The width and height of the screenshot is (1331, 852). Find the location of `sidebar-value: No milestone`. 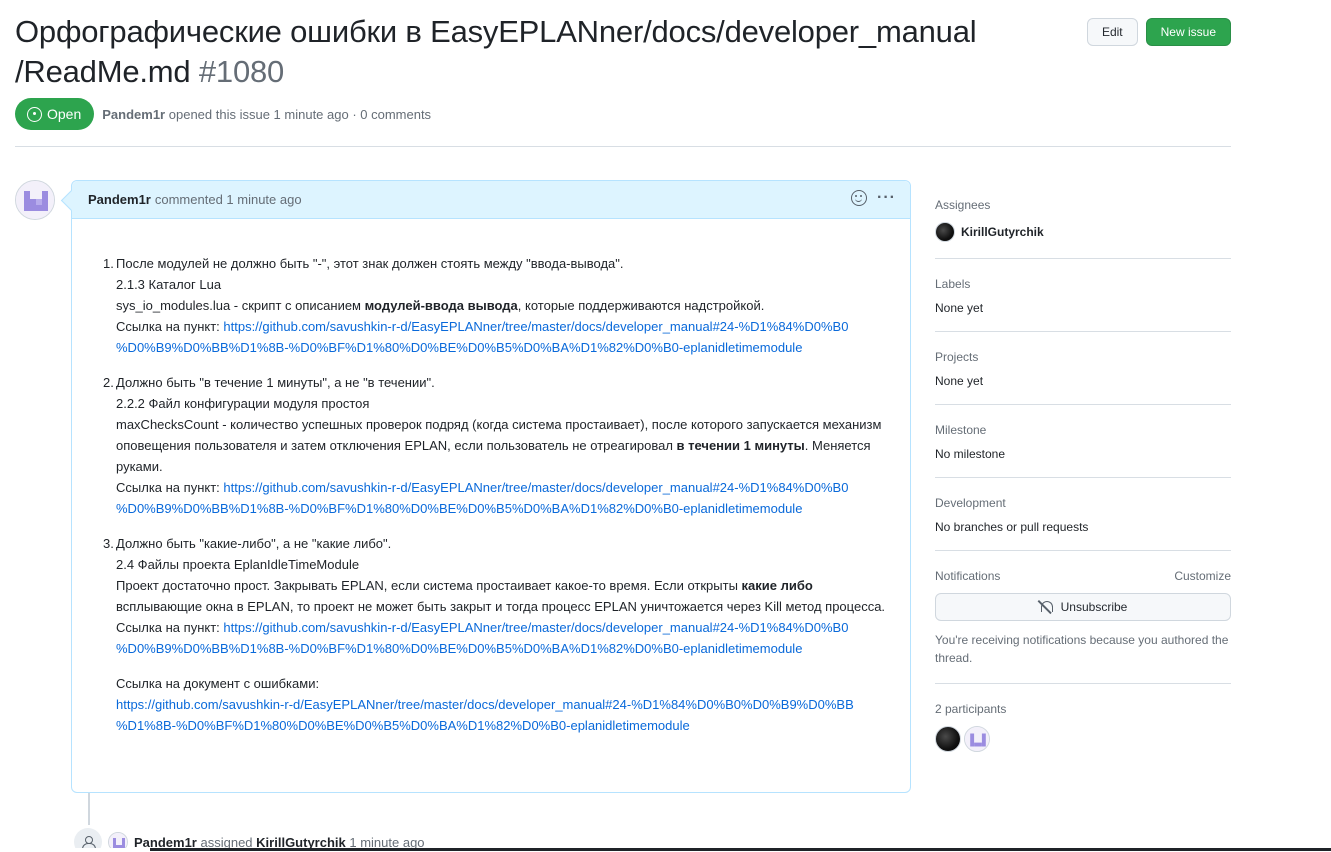

sidebar-value: No milestone is located at coordinates (970, 454).